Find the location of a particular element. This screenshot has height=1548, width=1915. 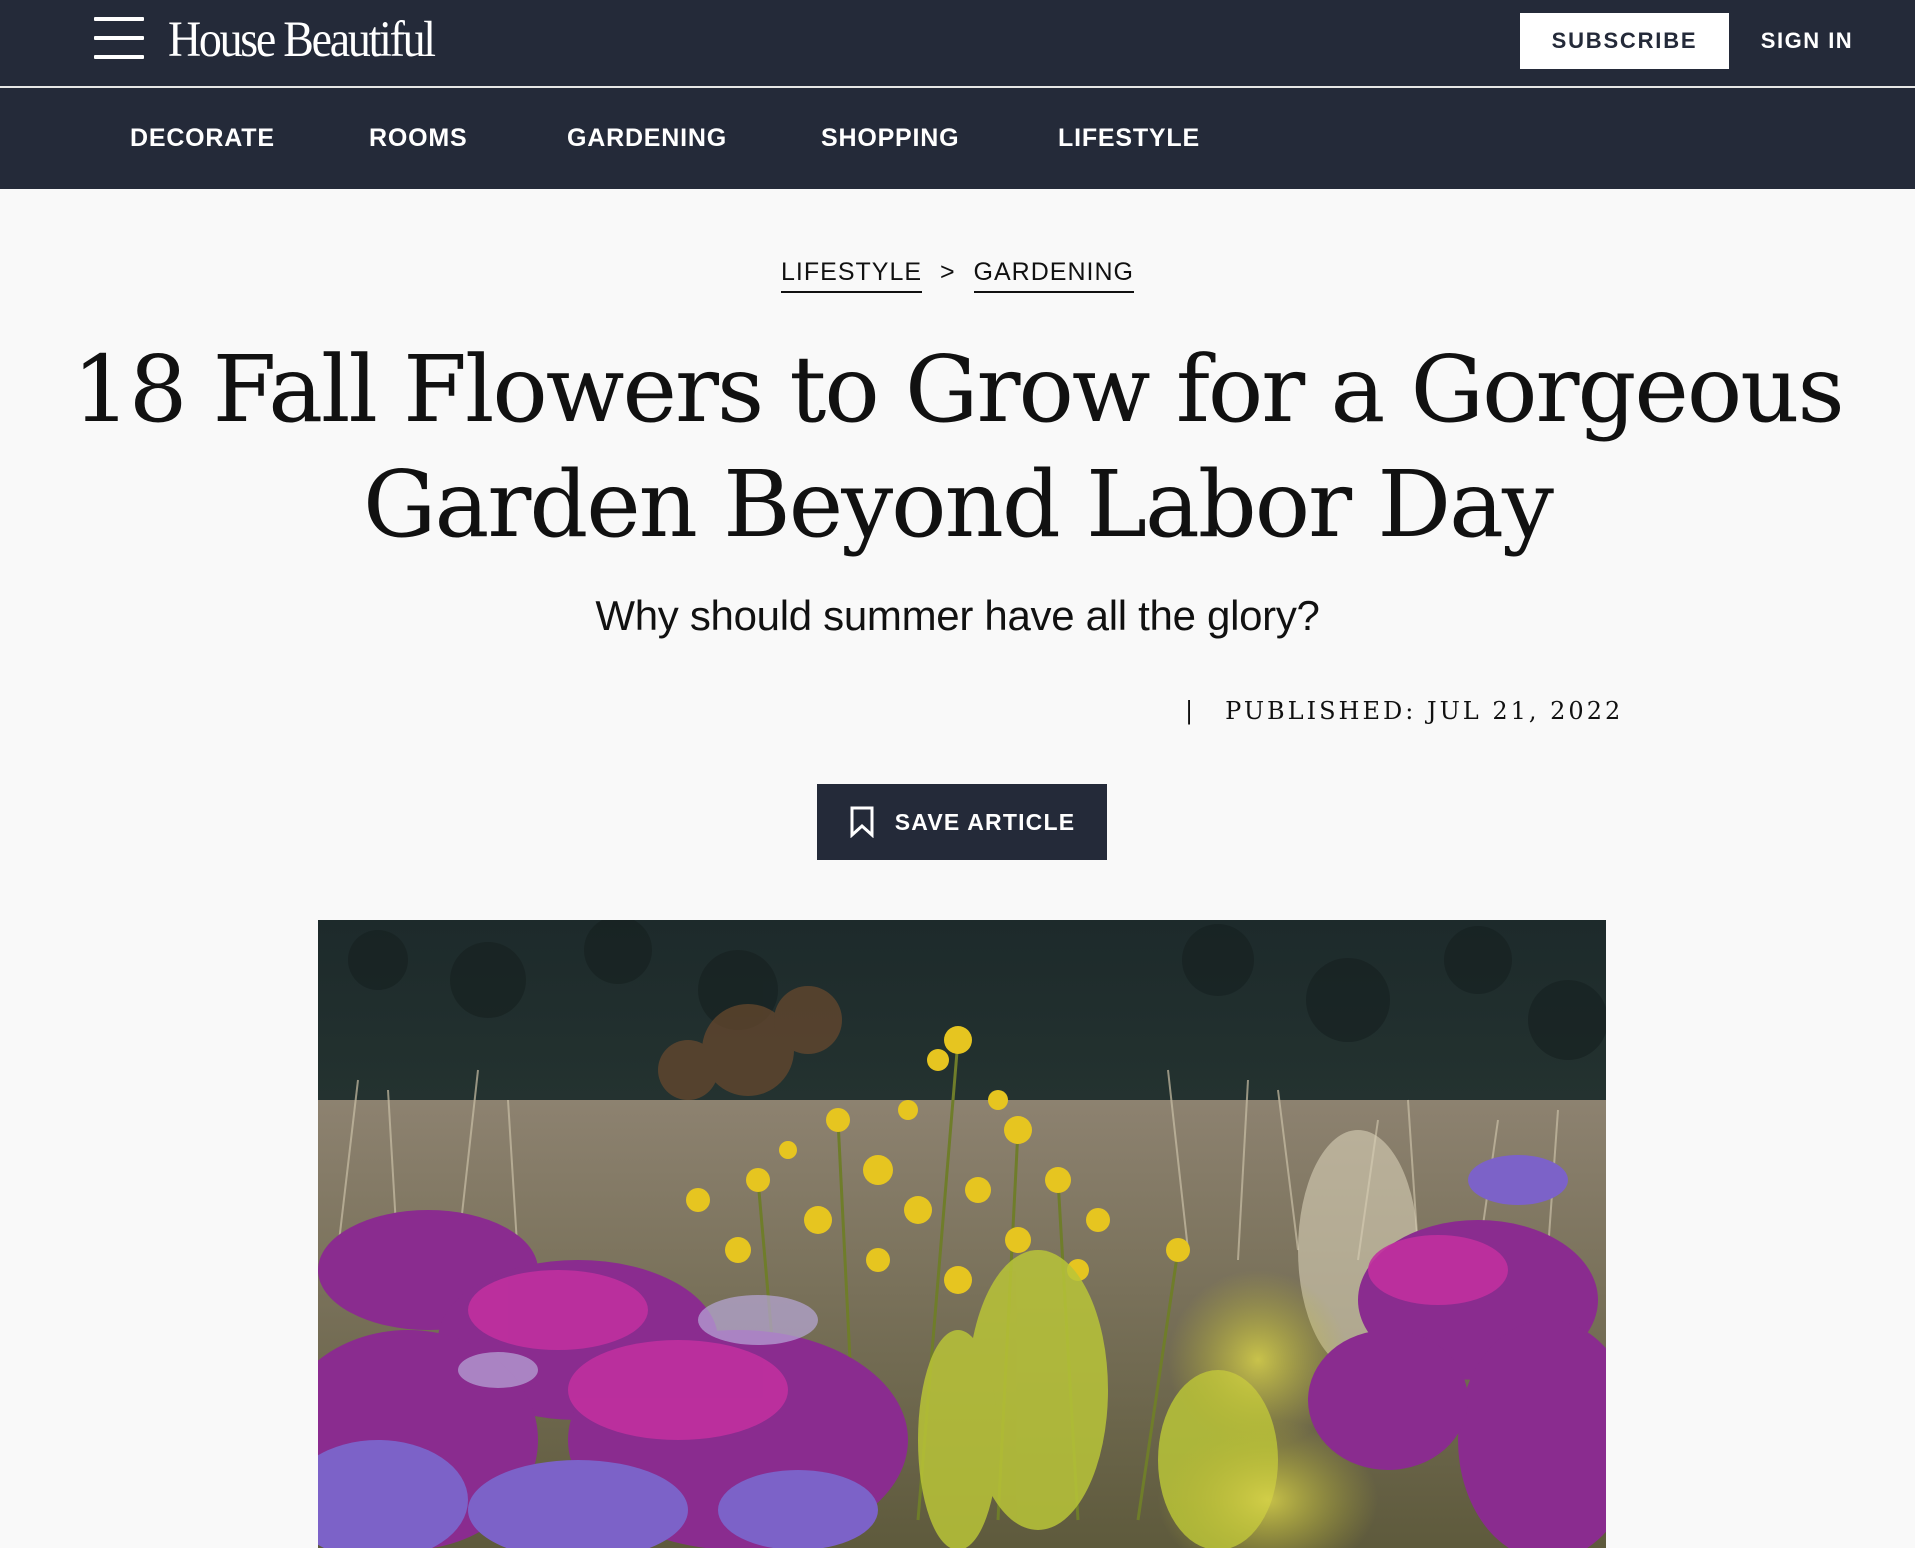

byline: | PUBLISHED: JUL 21, 2022 is located at coordinates (1404, 711).